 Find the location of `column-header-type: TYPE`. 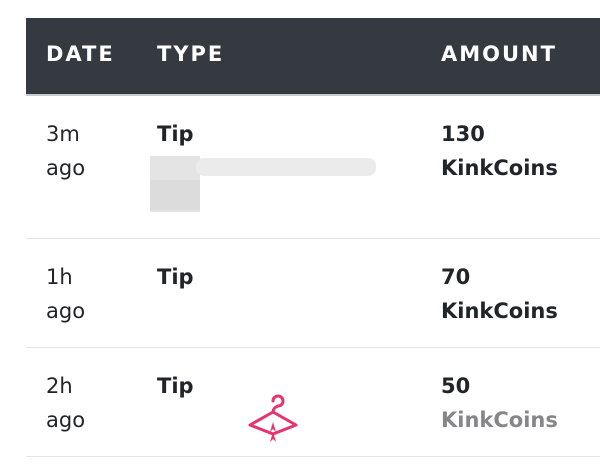

column-header-type: TYPE is located at coordinates (190, 54).